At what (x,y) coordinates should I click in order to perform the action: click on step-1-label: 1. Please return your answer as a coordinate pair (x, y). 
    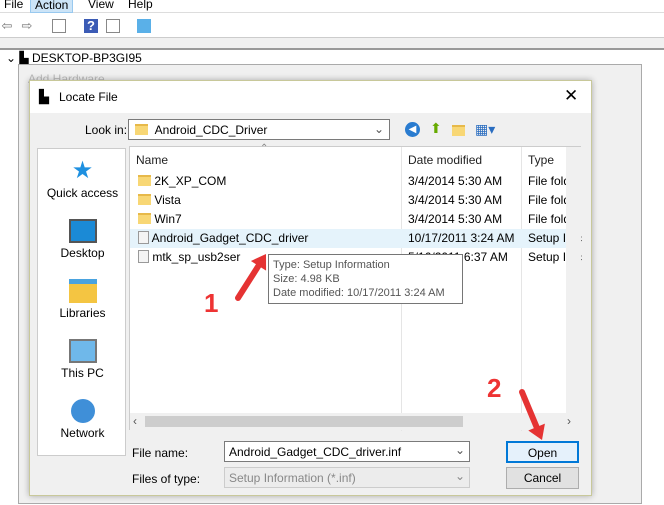
    Looking at the image, I should click on (211, 303).